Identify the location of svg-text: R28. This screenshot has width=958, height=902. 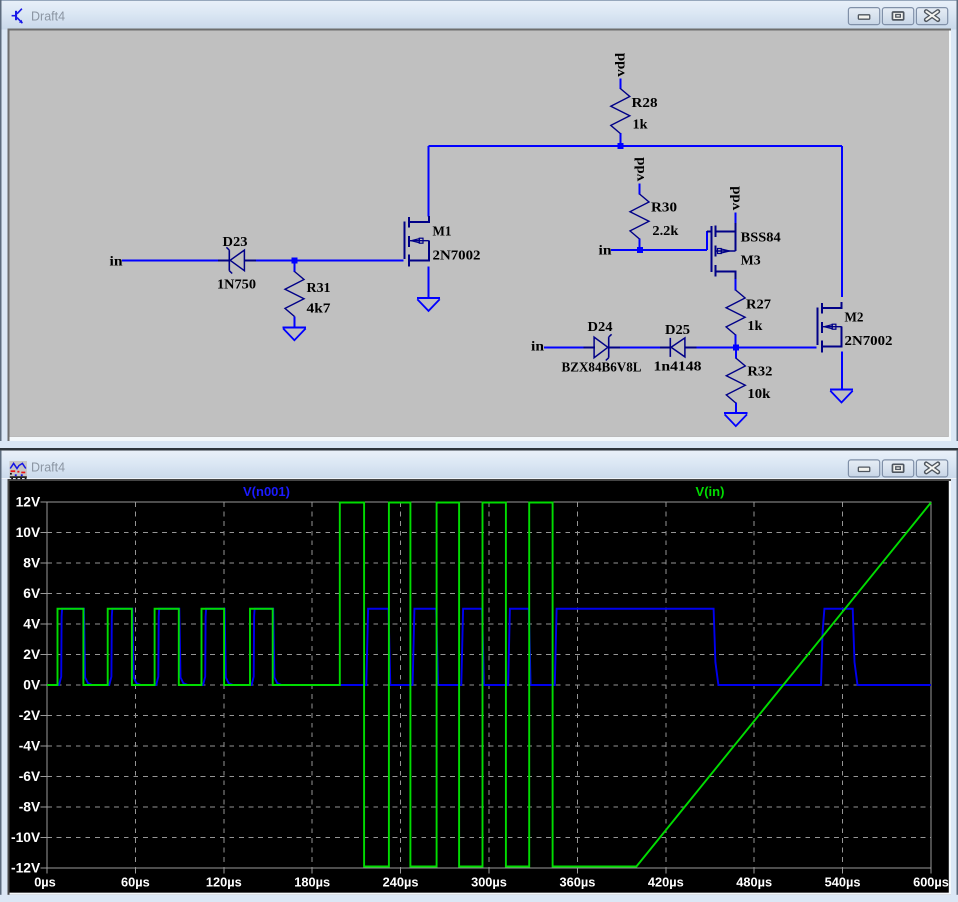
(645, 102).